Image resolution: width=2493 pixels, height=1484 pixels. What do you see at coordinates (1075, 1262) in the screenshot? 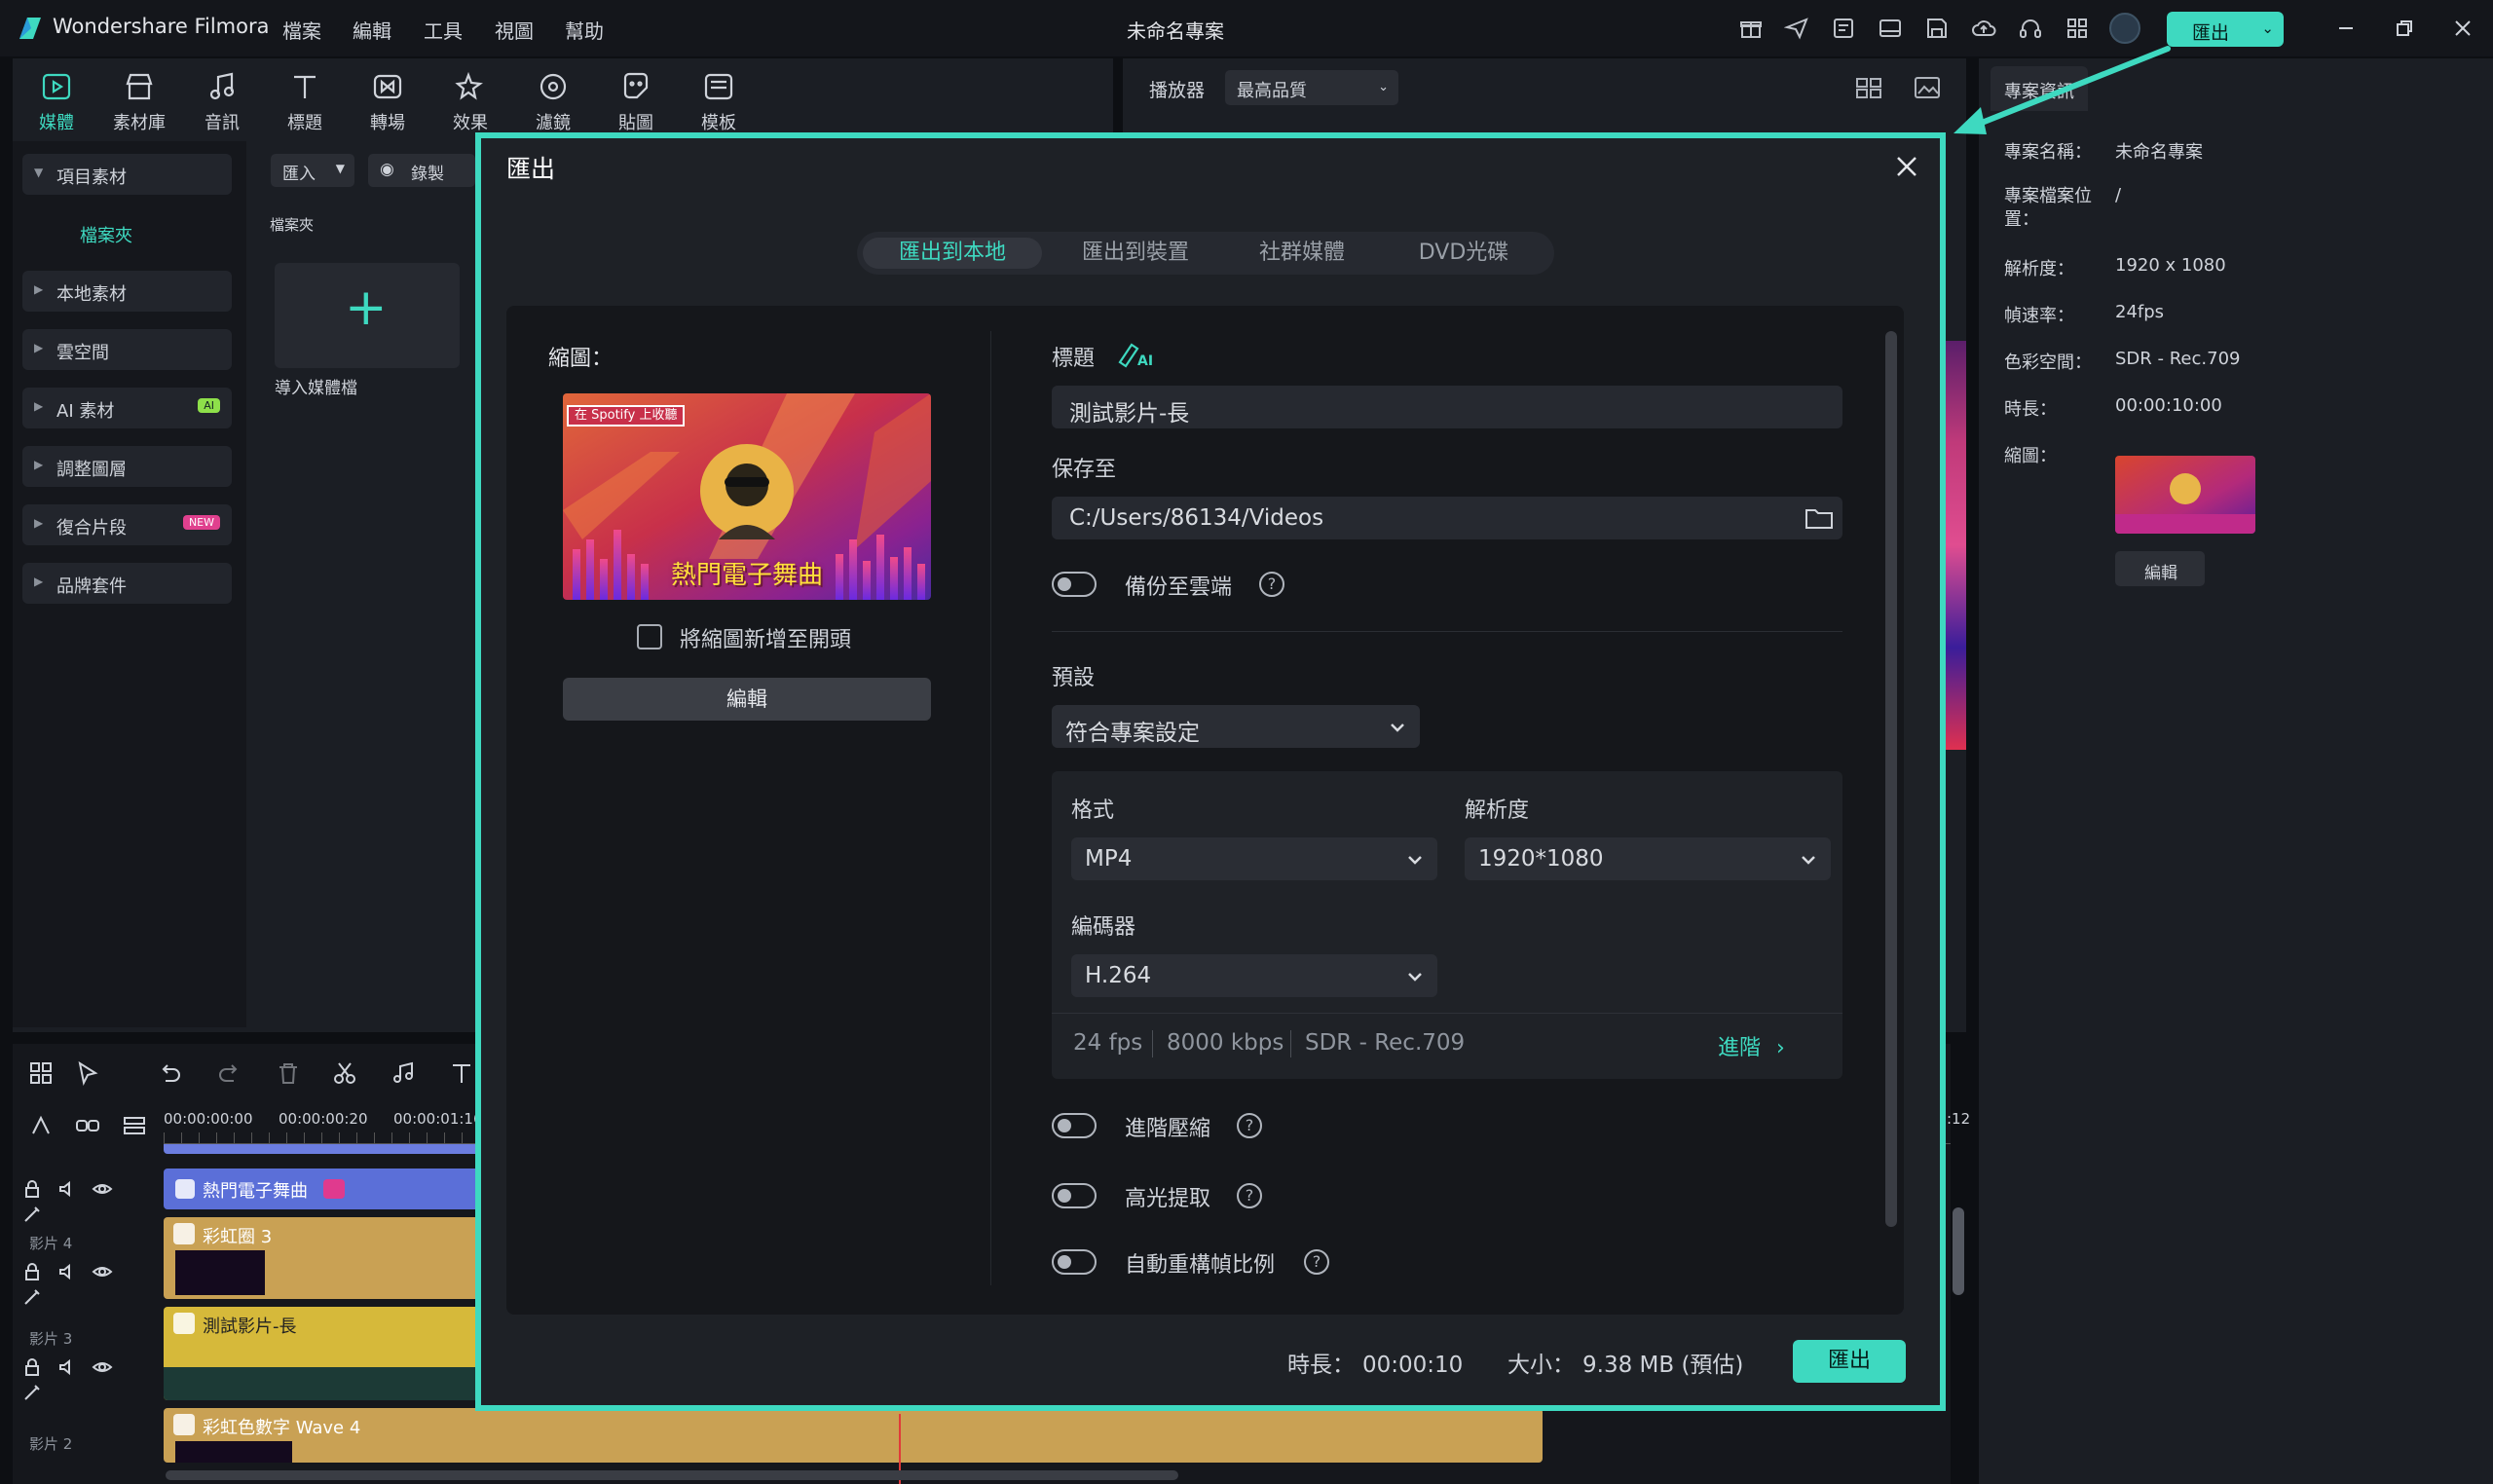
I see `auto-reframe-toggle` at bounding box center [1075, 1262].